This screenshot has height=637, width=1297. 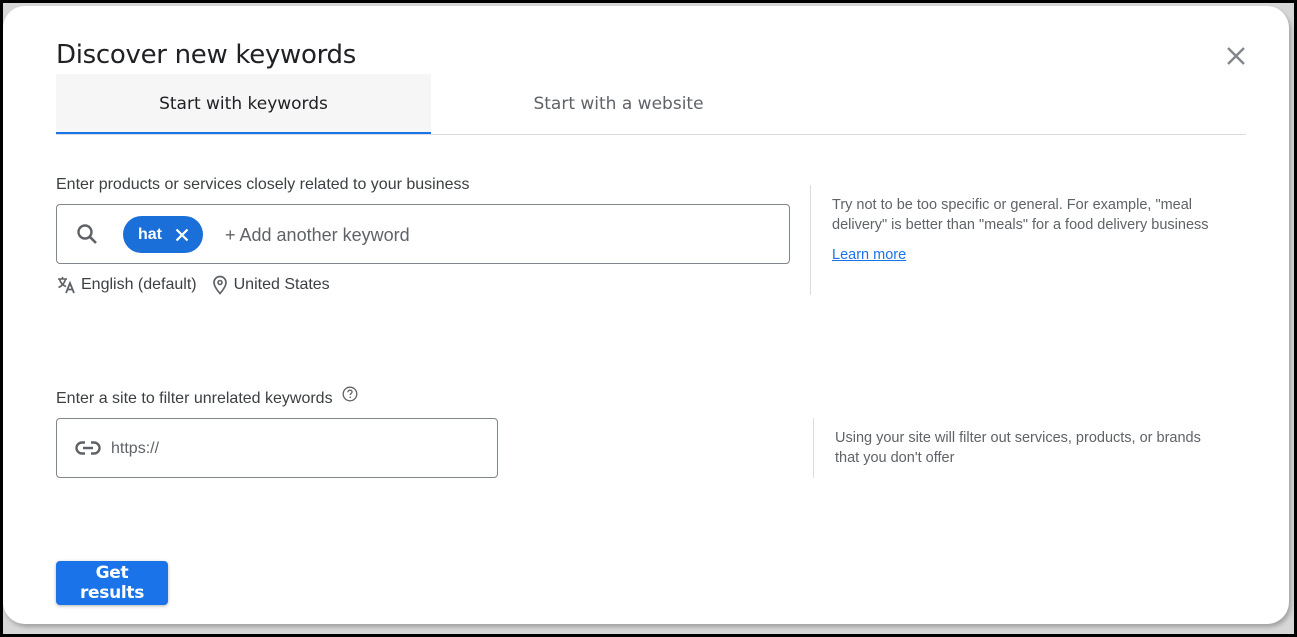 What do you see at coordinates (206, 55) in the screenshot?
I see `dialog-title: Discover new keywords` at bounding box center [206, 55].